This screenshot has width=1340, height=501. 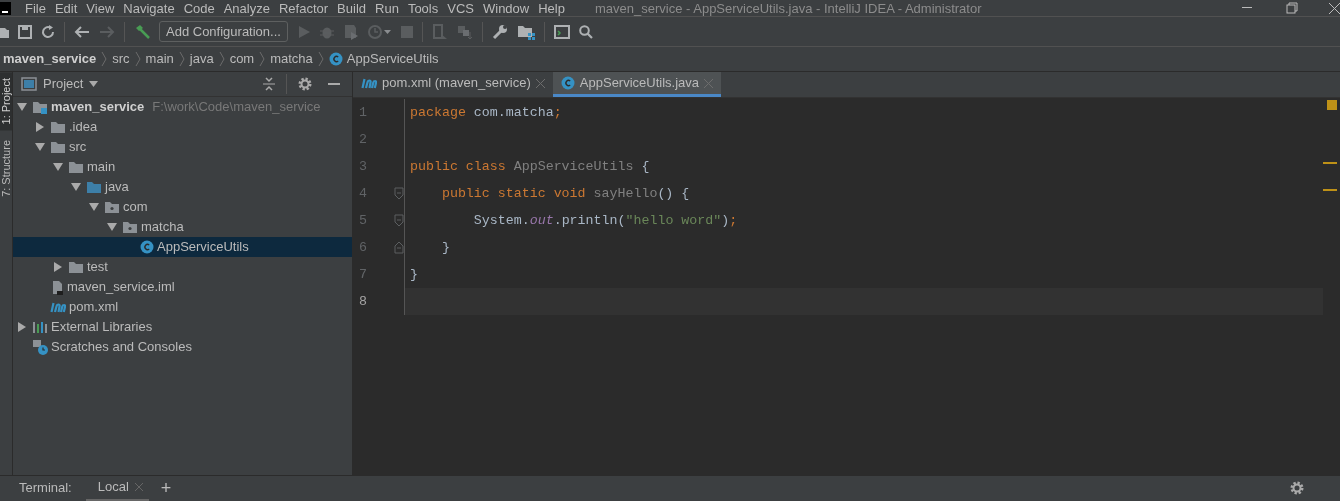 I want to click on menu-item: Refactor, so click(x=303, y=8).